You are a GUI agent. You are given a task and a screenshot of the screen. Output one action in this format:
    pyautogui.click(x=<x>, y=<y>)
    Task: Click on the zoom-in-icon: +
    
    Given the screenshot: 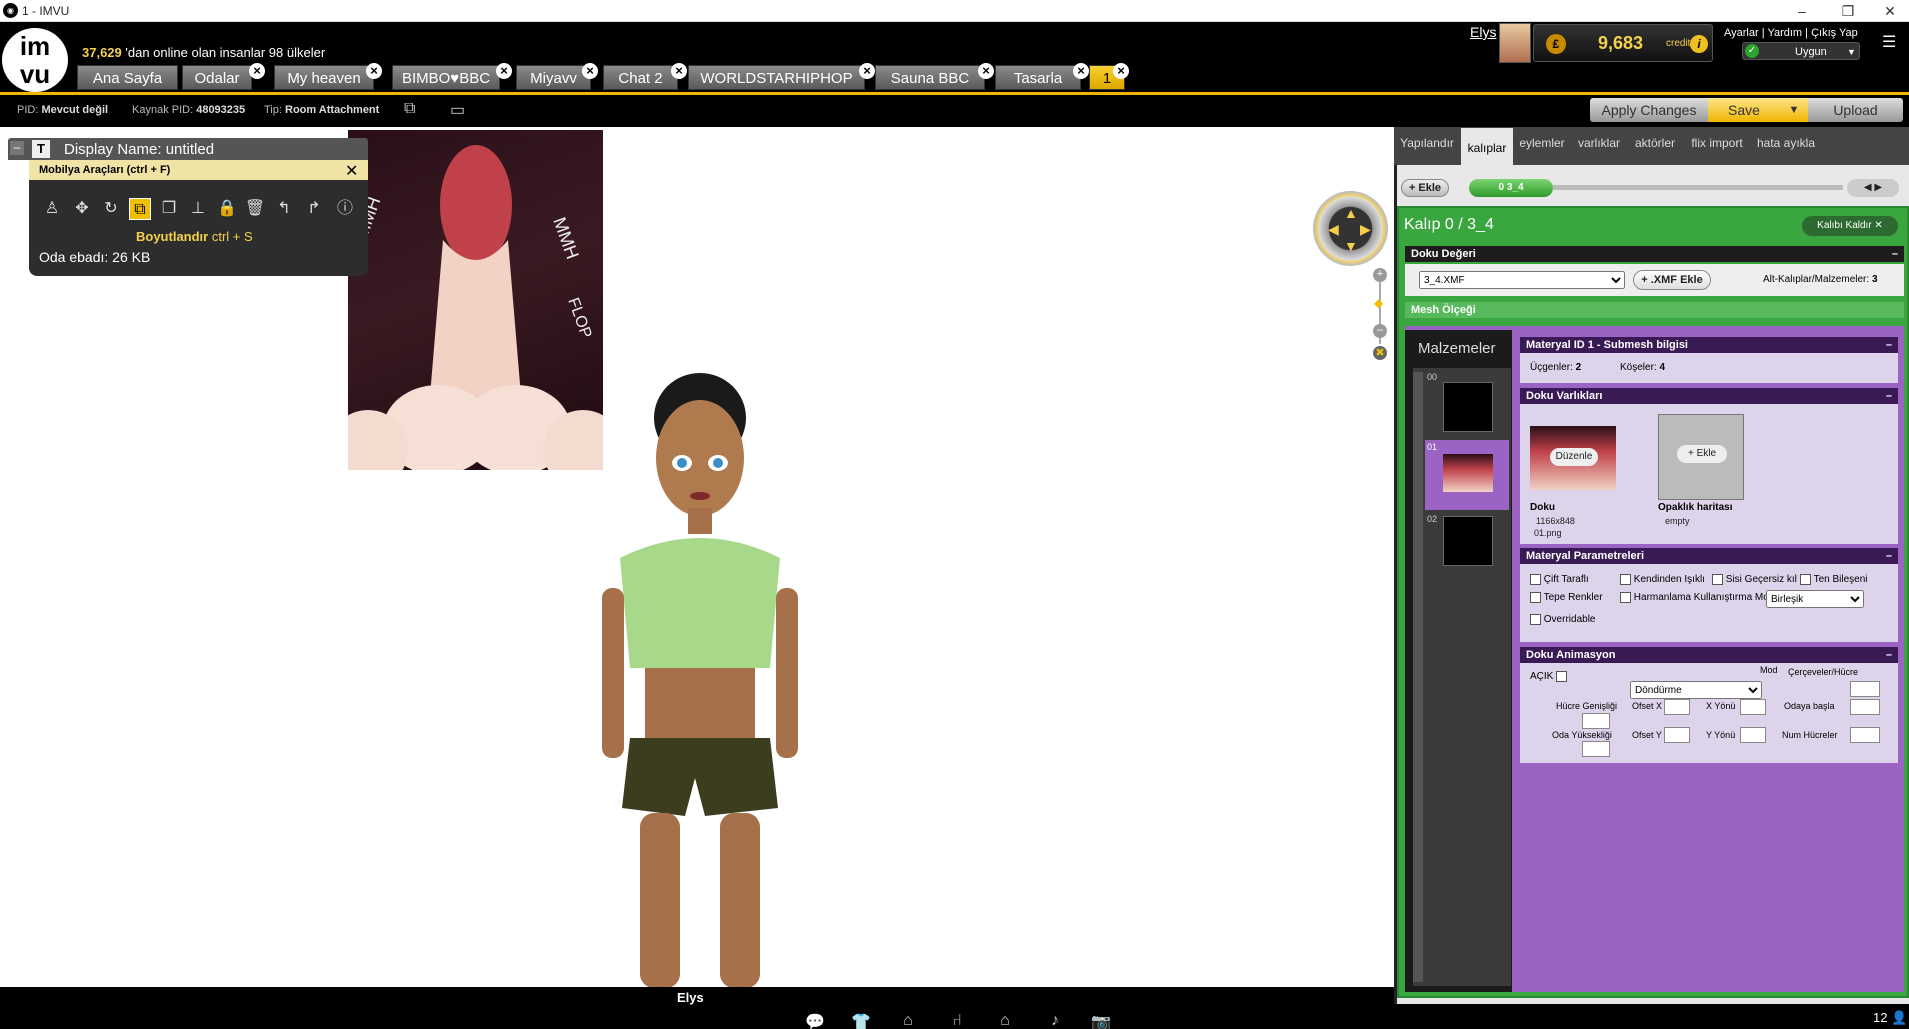 What is the action you would take?
    pyautogui.click(x=1380, y=275)
    